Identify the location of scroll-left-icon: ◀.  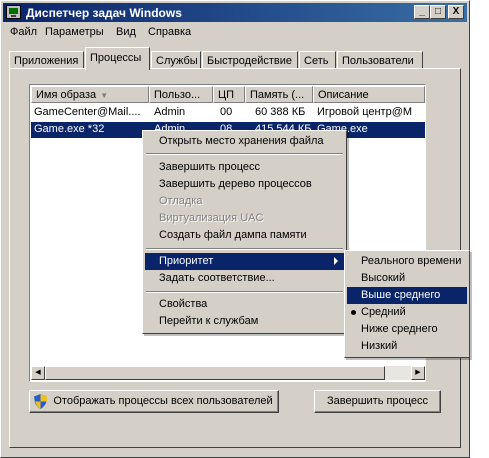
(38, 373).